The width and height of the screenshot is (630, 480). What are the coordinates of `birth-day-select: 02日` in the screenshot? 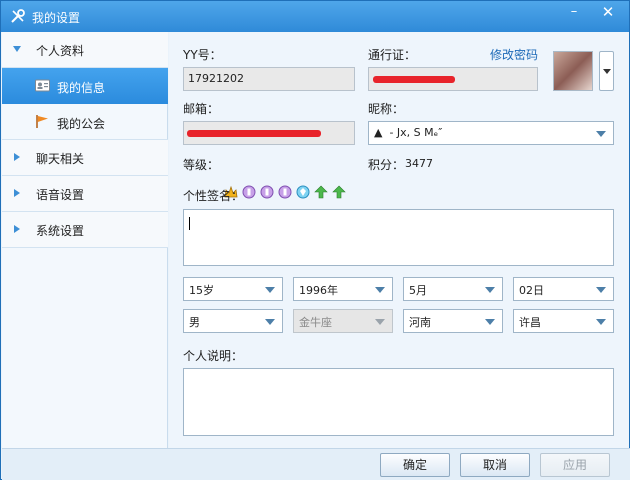 It's located at (563, 289).